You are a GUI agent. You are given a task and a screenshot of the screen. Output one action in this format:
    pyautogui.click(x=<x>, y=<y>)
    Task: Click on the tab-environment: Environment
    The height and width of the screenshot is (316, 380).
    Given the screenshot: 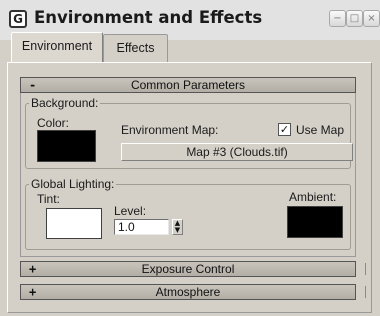 What is the action you would take?
    pyautogui.click(x=57, y=47)
    